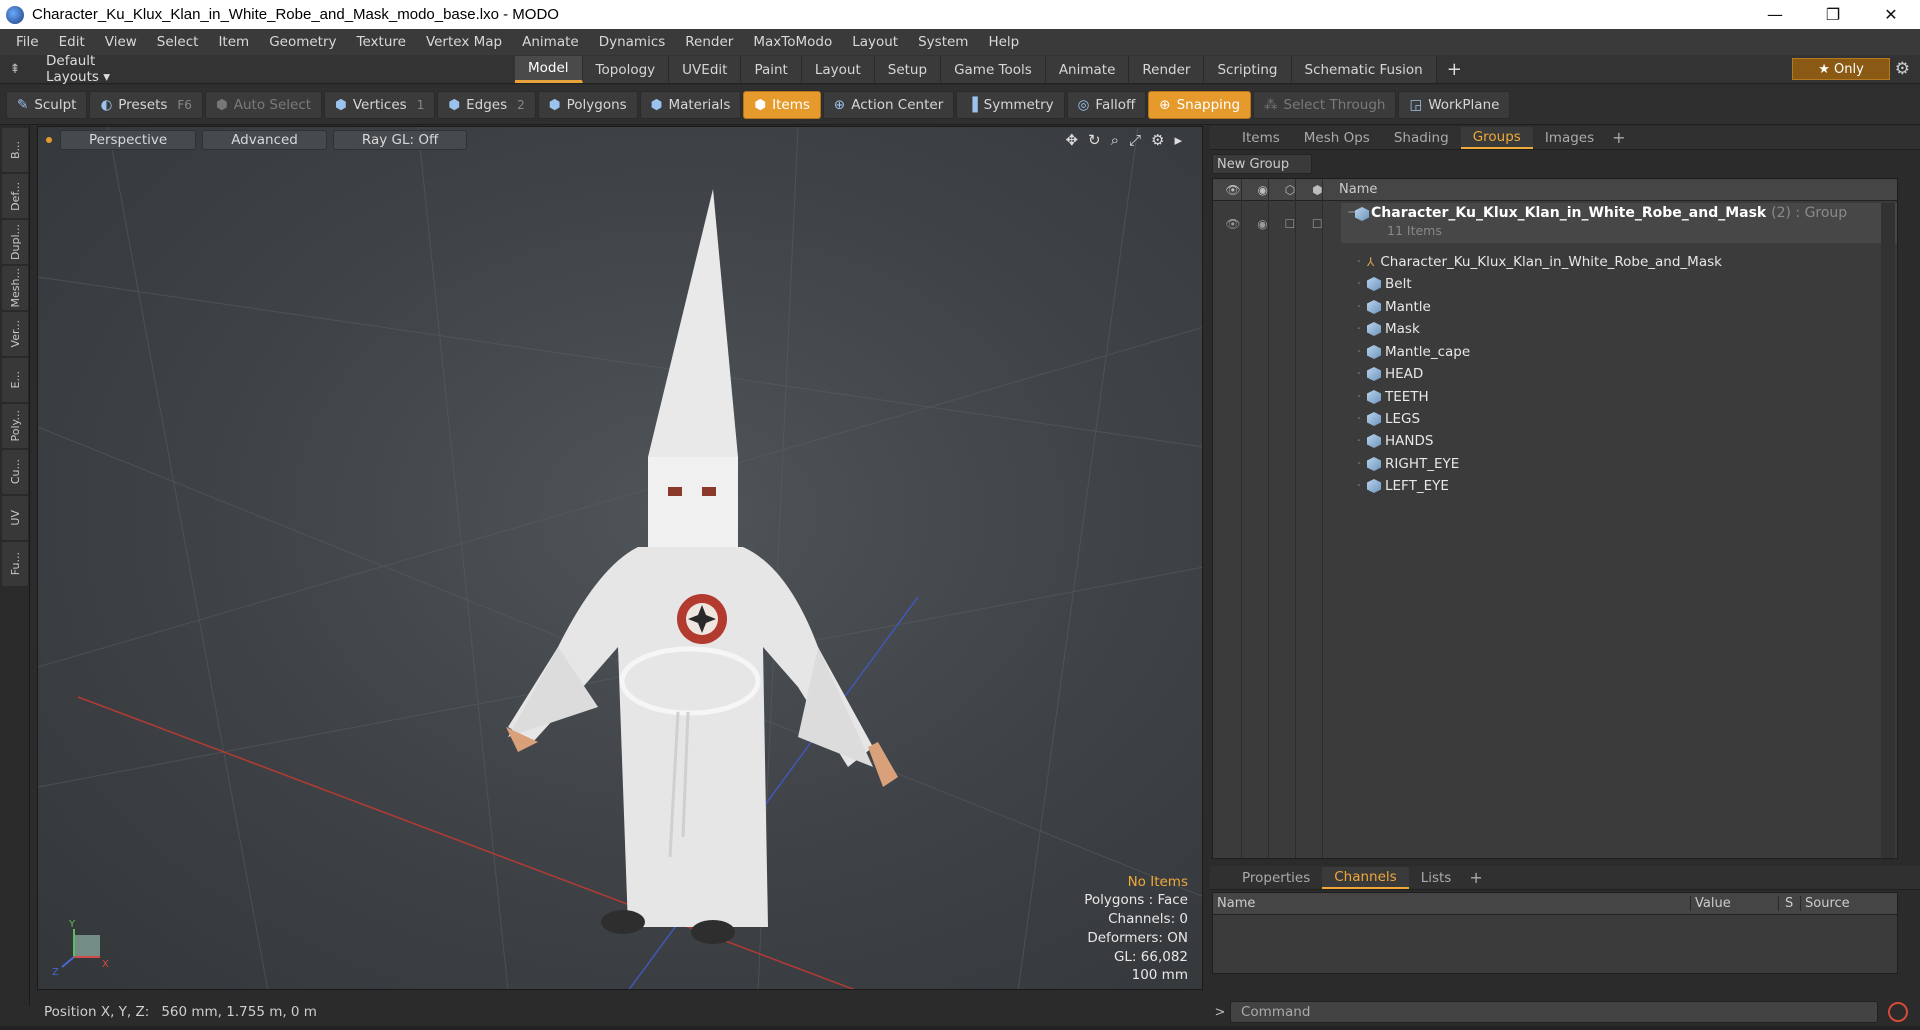 The width and height of the screenshot is (1920, 1030). What do you see at coordinates (632, 42) in the screenshot?
I see `menu-dynamics: Dynamics` at bounding box center [632, 42].